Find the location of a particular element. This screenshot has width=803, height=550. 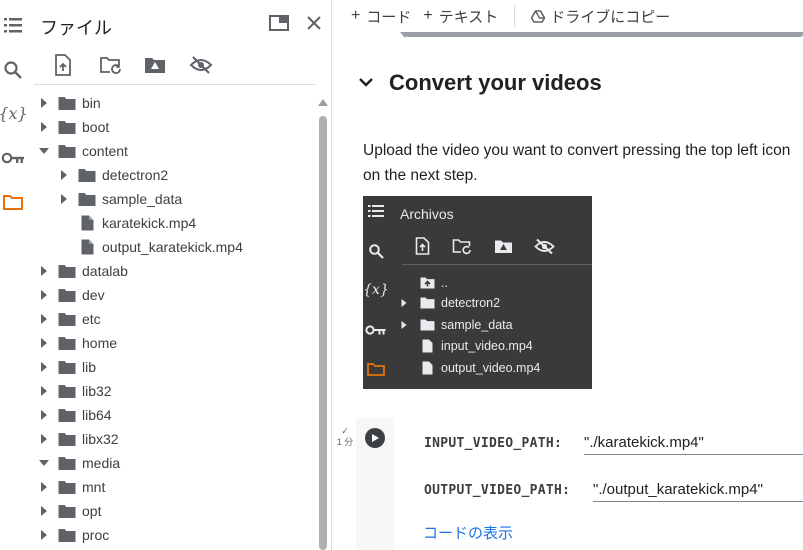

tree-folder-item: lib is located at coordinates (171, 367).